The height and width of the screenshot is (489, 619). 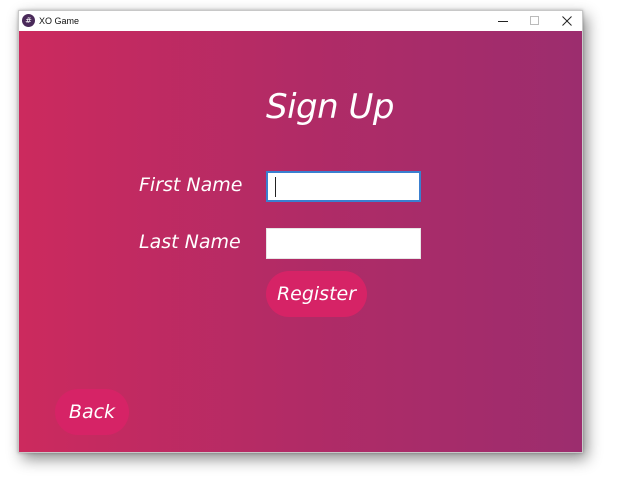 I want to click on first-name-field, so click(x=343, y=186).